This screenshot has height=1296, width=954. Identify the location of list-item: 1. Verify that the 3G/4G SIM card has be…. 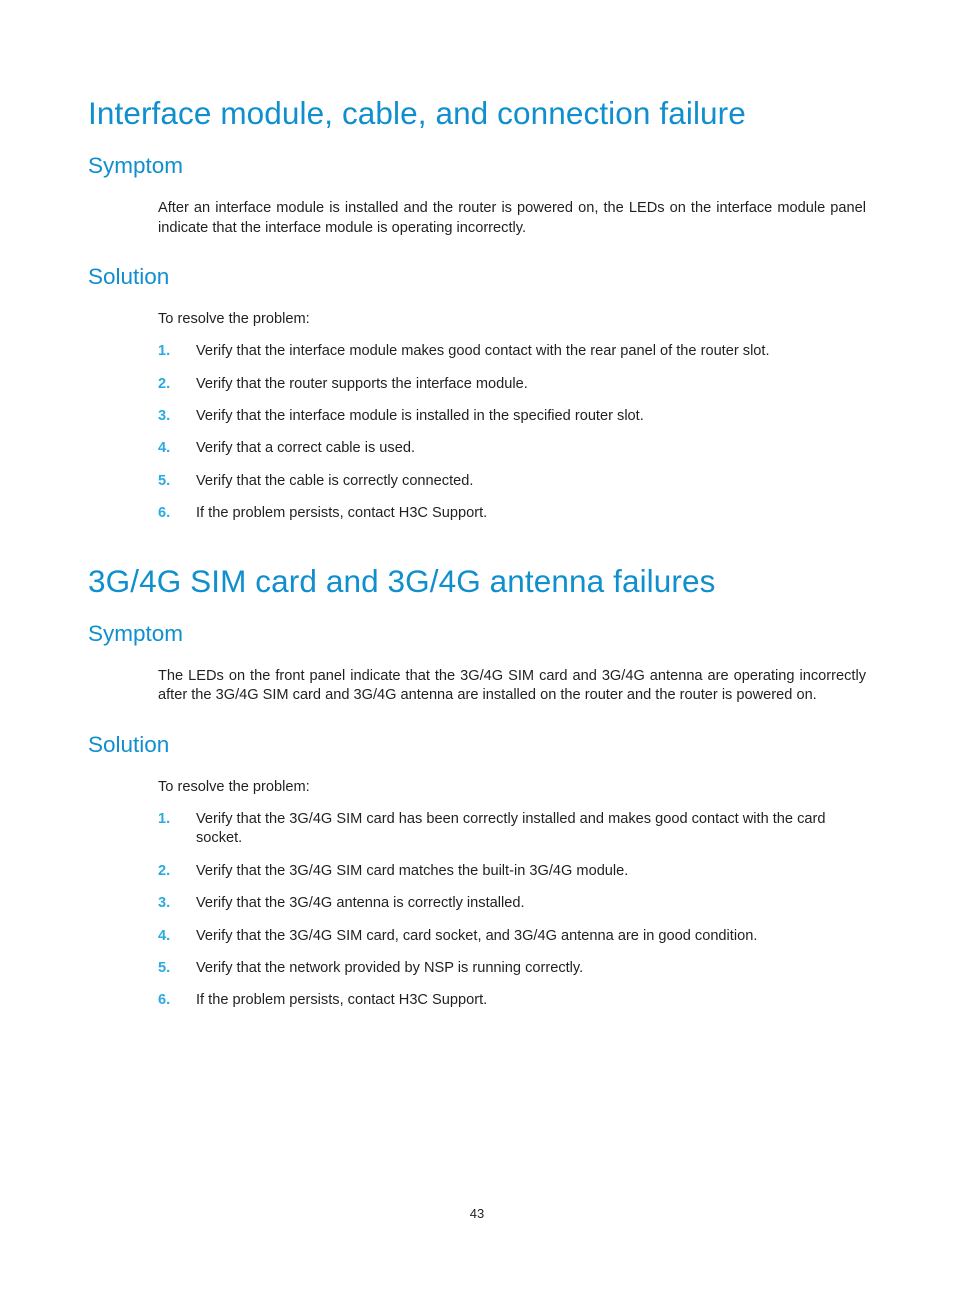
(512, 829).